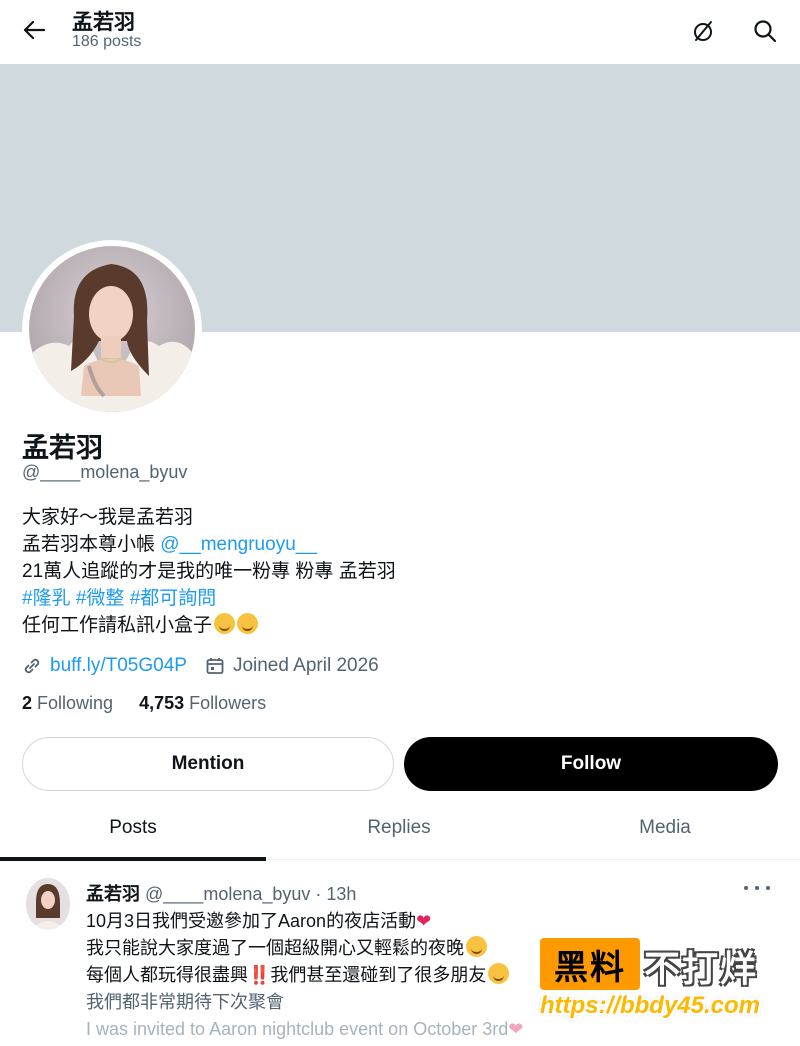 This screenshot has height=1046, width=800. What do you see at coordinates (103, 22) in the screenshot?
I see `header-name: 孟若羽` at bounding box center [103, 22].